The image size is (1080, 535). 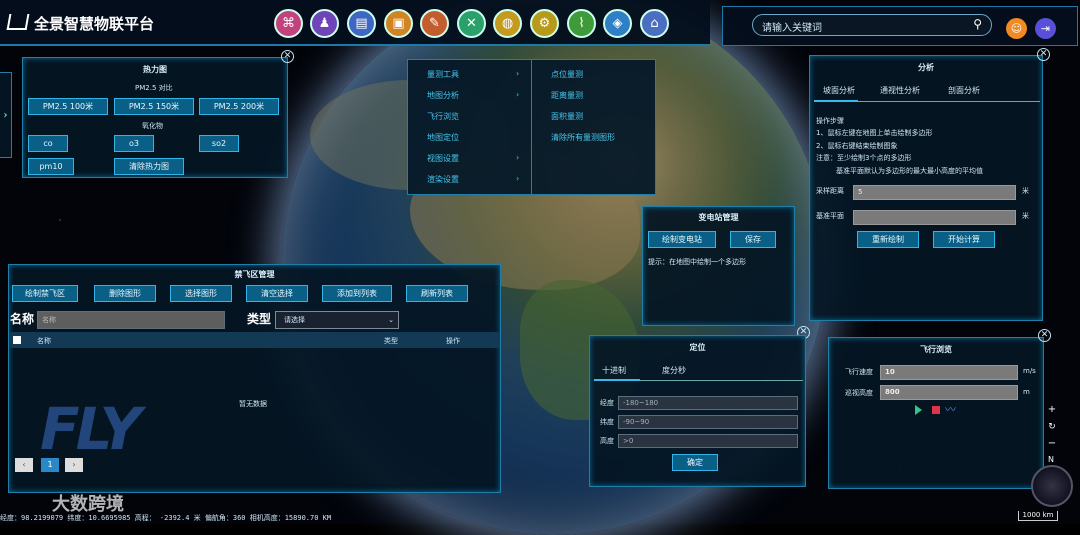 What do you see at coordinates (201, 293) in the screenshot?
I see `select-shape-button: 选择图形` at bounding box center [201, 293].